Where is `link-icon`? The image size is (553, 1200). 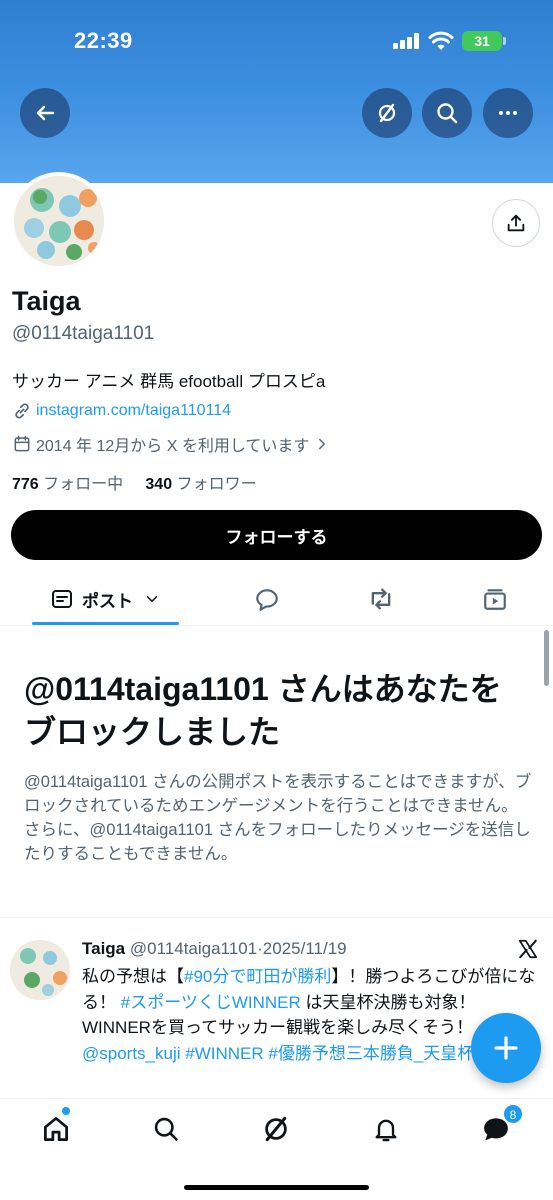
link-icon is located at coordinates (22, 411).